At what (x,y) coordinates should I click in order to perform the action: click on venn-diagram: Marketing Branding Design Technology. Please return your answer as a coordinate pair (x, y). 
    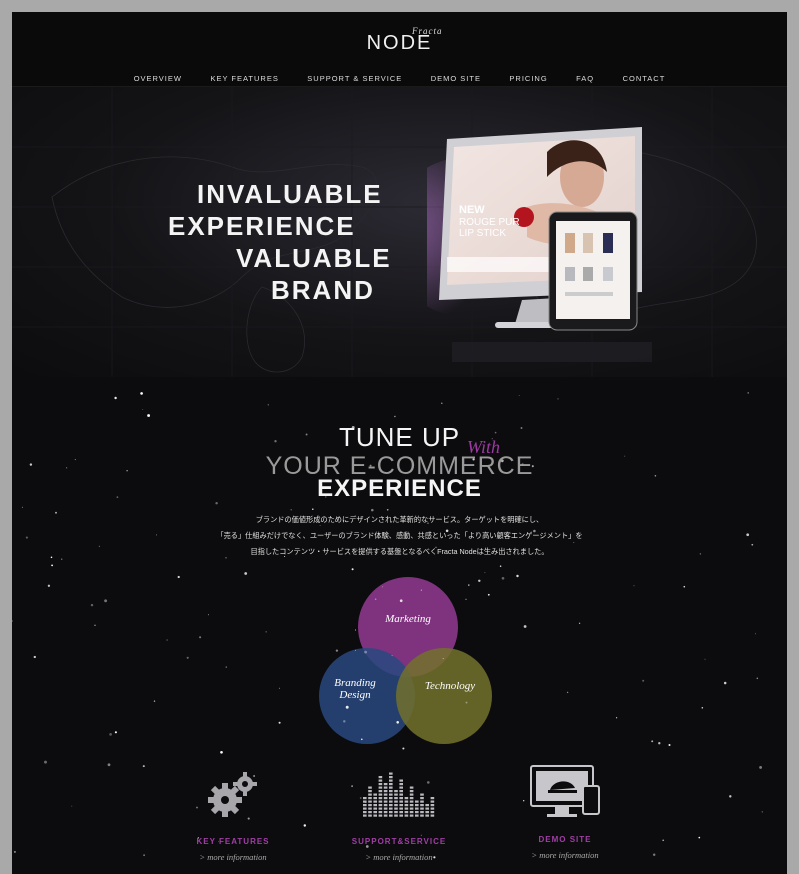
    Looking at the image, I should click on (405, 660).